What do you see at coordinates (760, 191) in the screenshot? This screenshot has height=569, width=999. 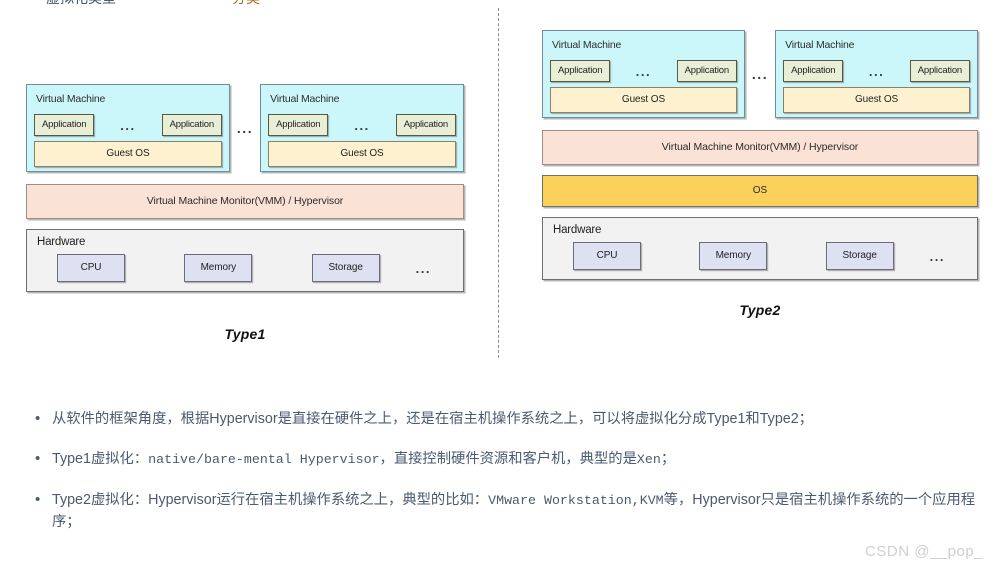 I see `host-os-bar: OS` at bounding box center [760, 191].